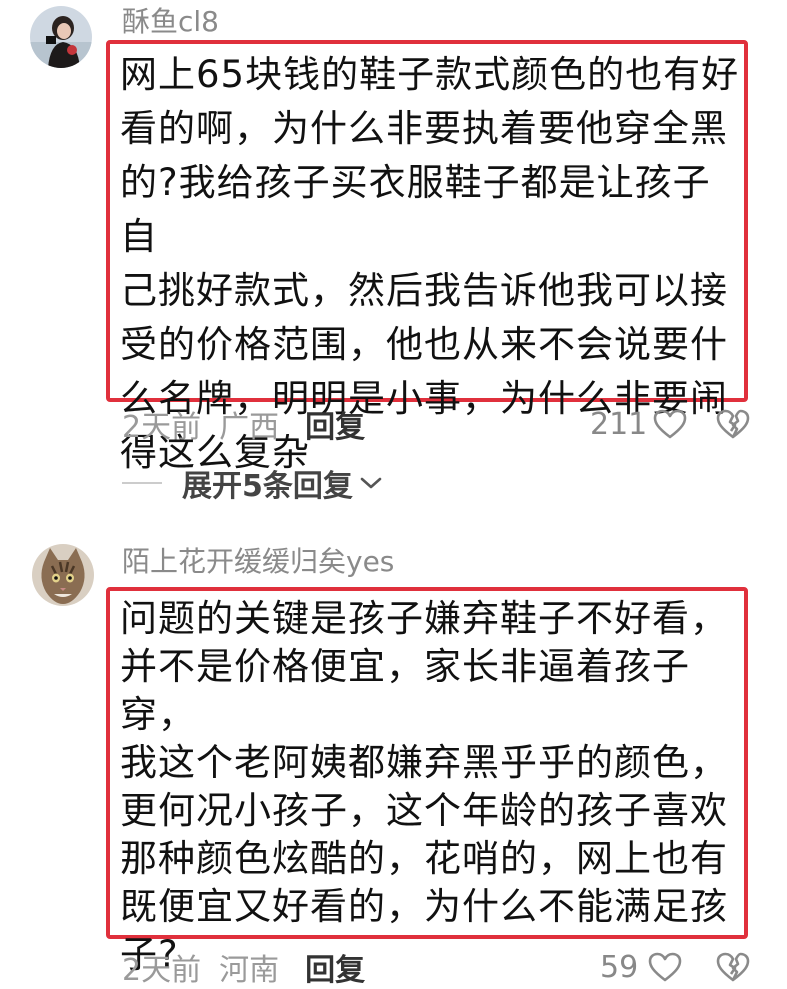  Describe the element at coordinates (142, 483) in the screenshot. I see `divider` at that location.